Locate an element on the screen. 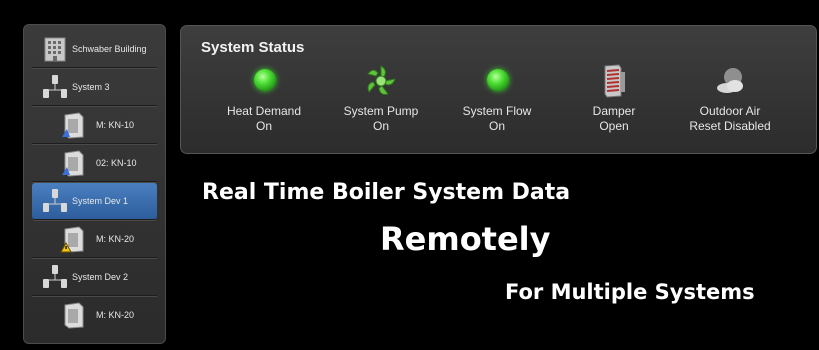 The image size is (819, 350). outdoor-air-status: Outdoor Air Reset Disabled is located at coordinates (730, 99).